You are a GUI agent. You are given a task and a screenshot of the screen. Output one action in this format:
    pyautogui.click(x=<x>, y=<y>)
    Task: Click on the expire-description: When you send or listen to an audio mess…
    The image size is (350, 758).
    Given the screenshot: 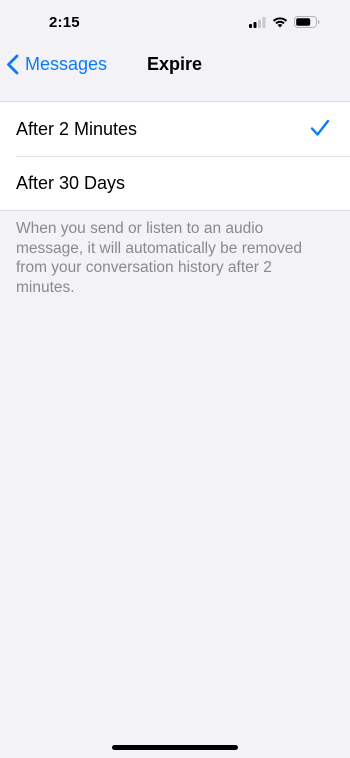 What is the action you would take?
    pyautogui.click(x=159, y=258)
    